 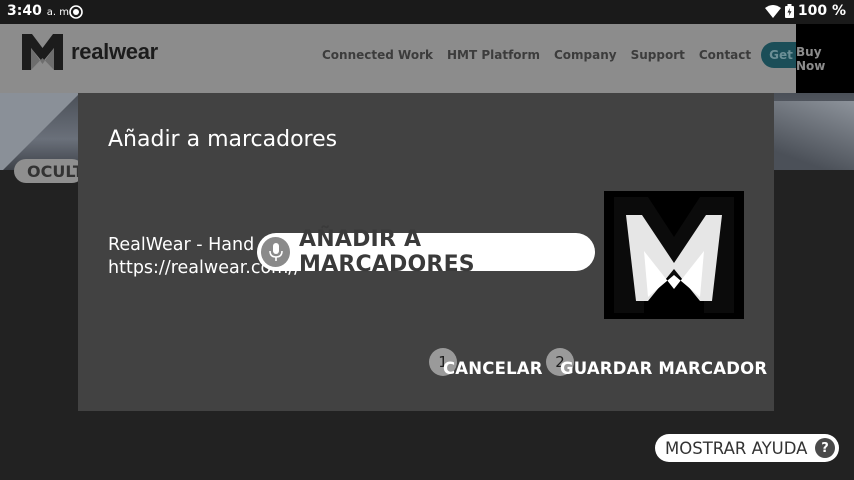 I want to click on dialog-title: Añadir a marcadores, so click(x=223, y=139).